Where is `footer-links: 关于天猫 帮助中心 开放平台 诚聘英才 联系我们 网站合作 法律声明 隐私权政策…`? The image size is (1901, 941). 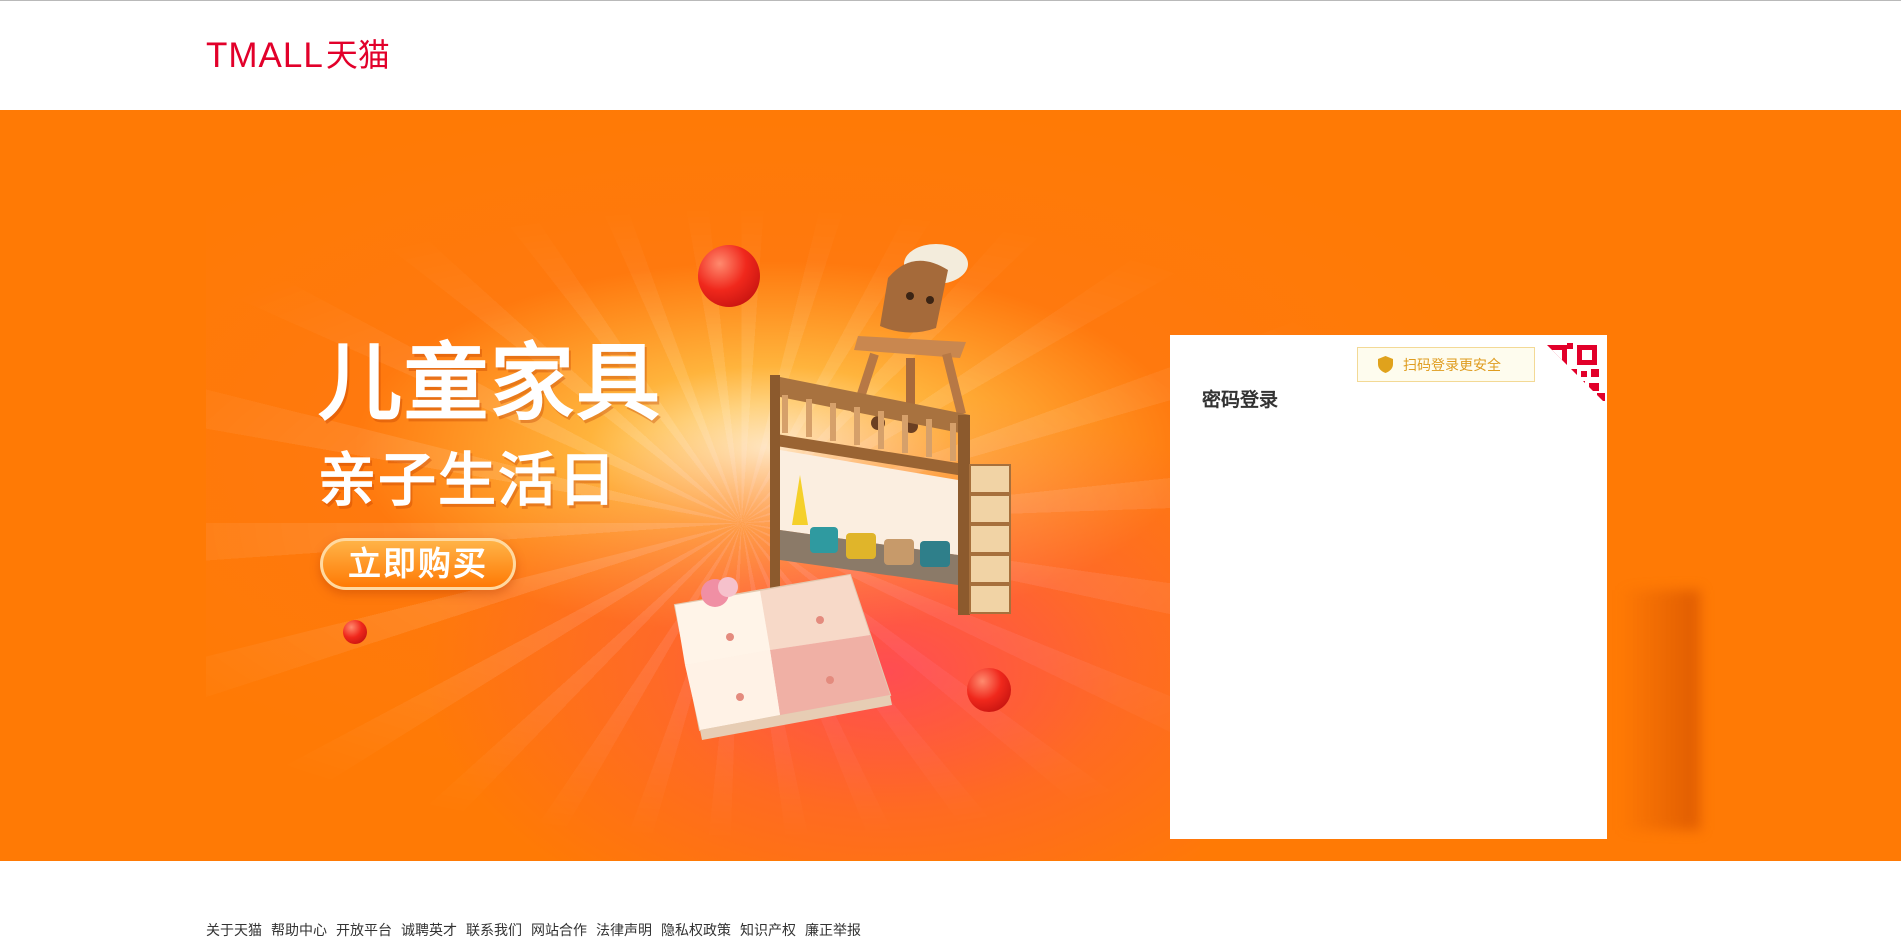 footer-links: 关于天猫 帮助中心 开放平台 诚聘英才 联系我们 网站合作 法律声明 隐私权政策… is located at coordinates (538, 931).